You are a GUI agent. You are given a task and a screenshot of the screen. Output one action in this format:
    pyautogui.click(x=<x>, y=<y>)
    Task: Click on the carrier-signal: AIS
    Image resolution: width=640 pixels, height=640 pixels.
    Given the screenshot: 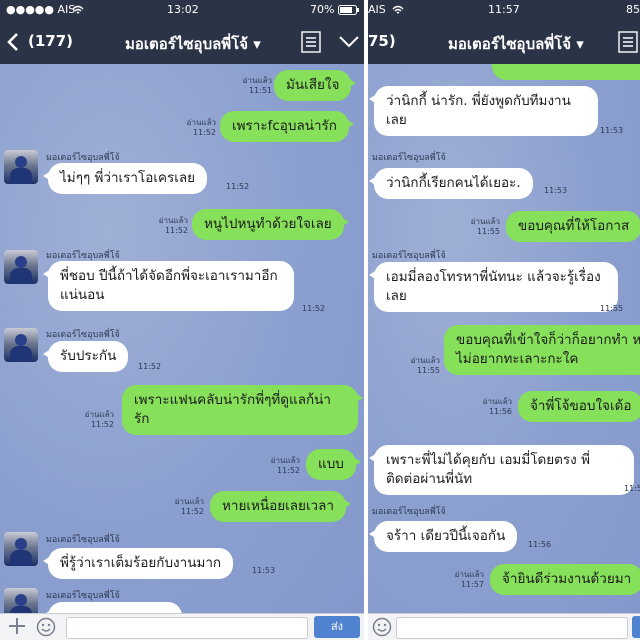 What is the action you would take?
    pyautogui.click(x=377, y=9)
    